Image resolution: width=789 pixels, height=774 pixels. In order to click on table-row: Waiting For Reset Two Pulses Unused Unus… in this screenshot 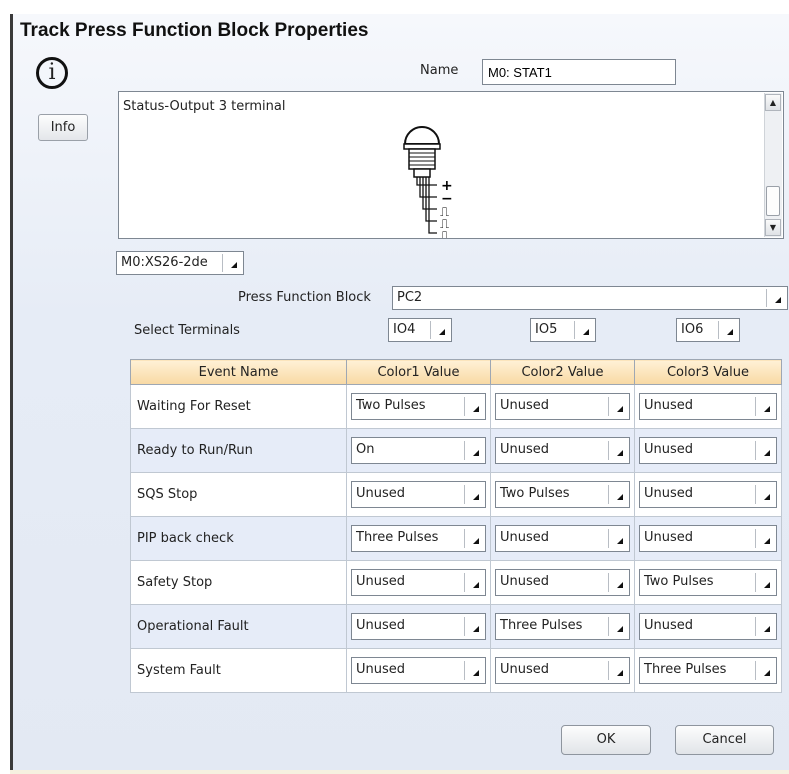, I will do `click(456, 406)`.